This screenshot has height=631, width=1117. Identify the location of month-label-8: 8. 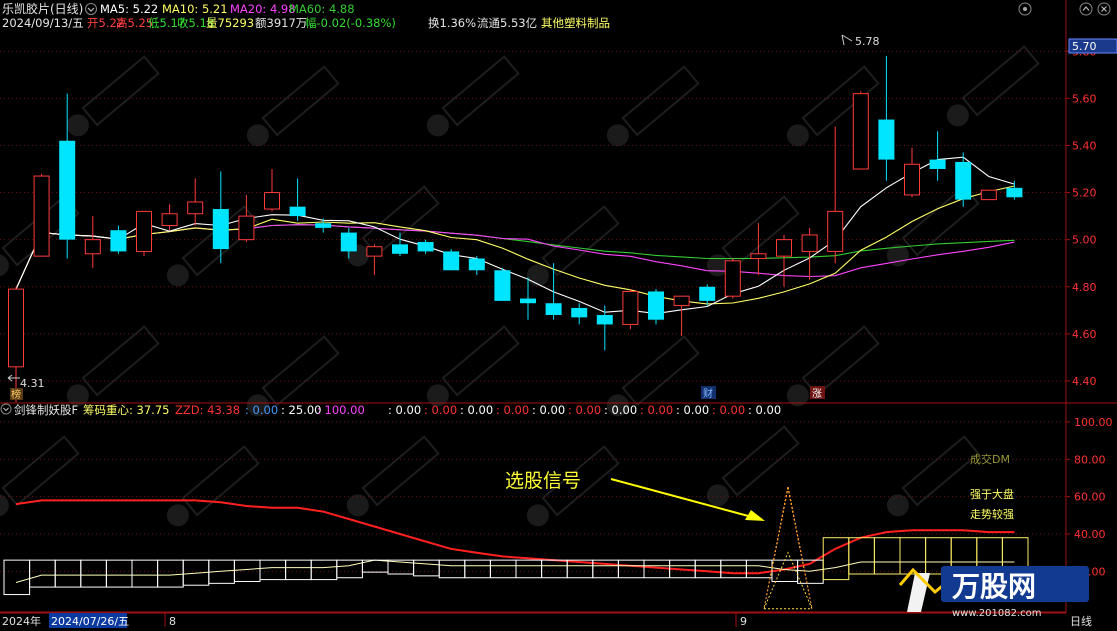
(172, 621).